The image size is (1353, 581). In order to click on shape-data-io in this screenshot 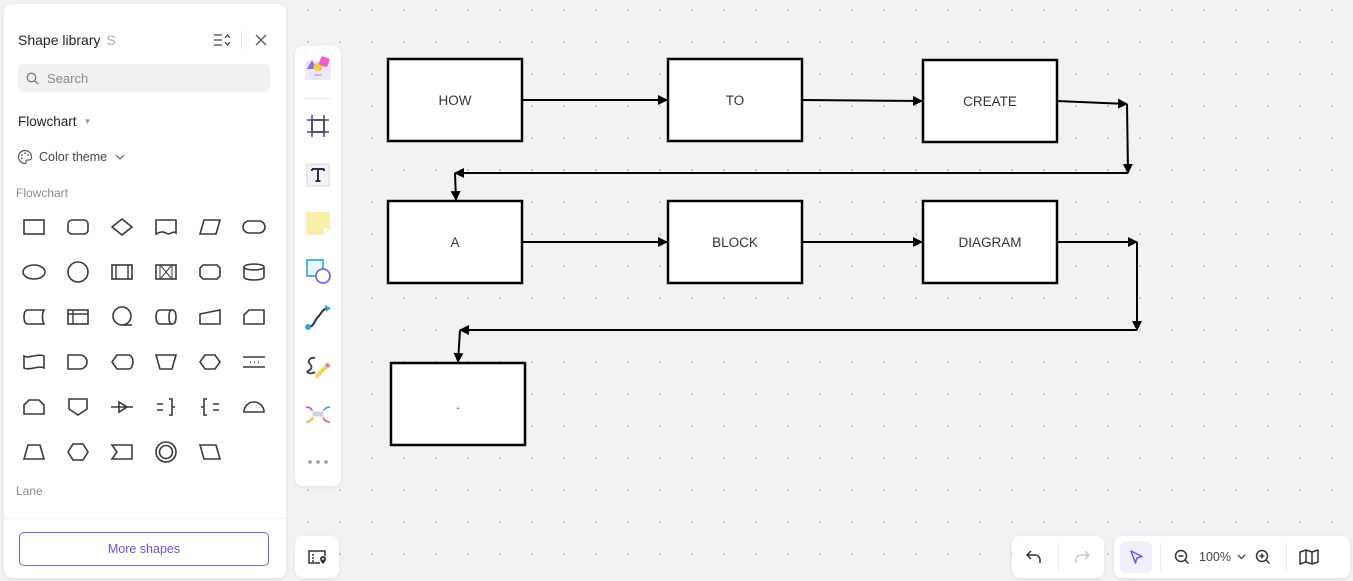, I will do `click(210, 226)`.